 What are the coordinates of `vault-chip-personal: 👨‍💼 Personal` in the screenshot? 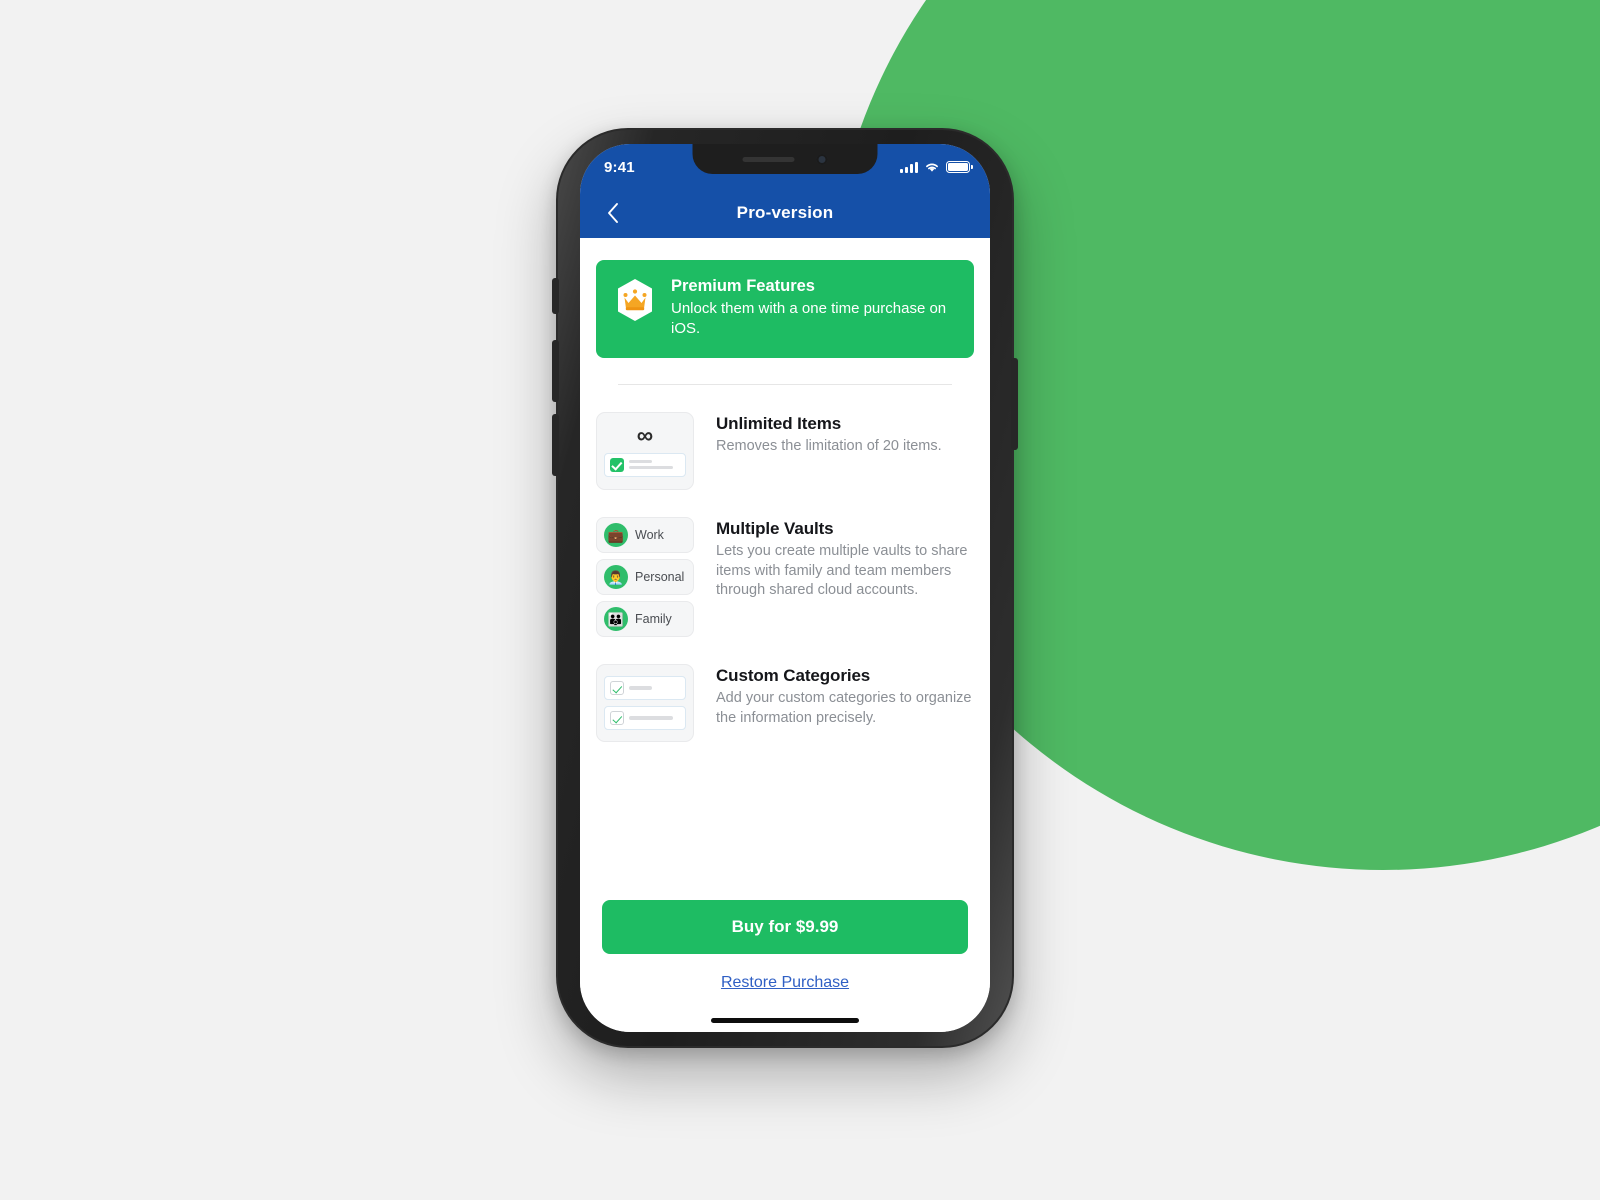 It's located at (645, 577).